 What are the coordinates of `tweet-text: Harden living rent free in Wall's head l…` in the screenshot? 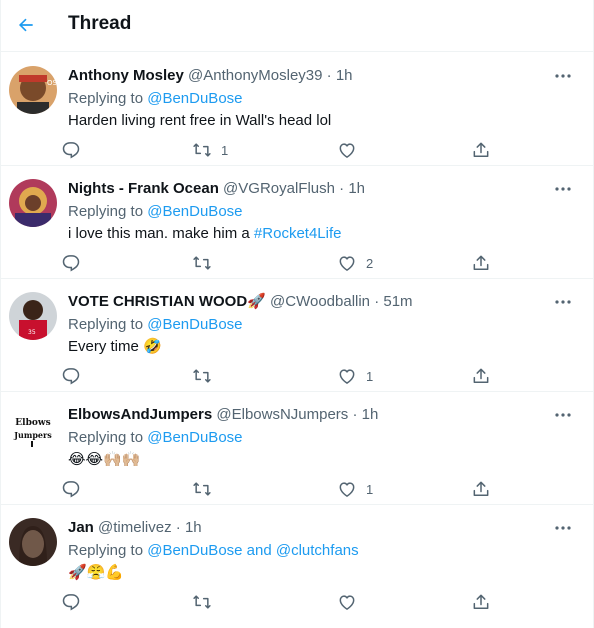 It's located at (200, 120).